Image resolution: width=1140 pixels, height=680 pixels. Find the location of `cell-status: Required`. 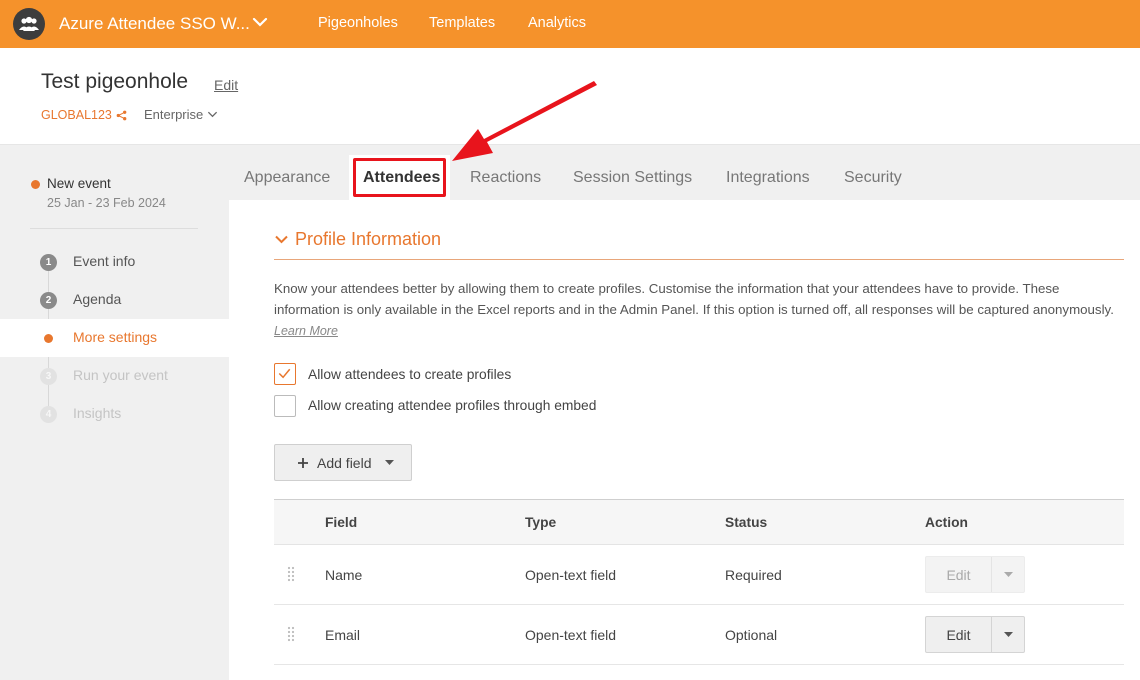

cell-status: Required is located at coordinates (753, 575).